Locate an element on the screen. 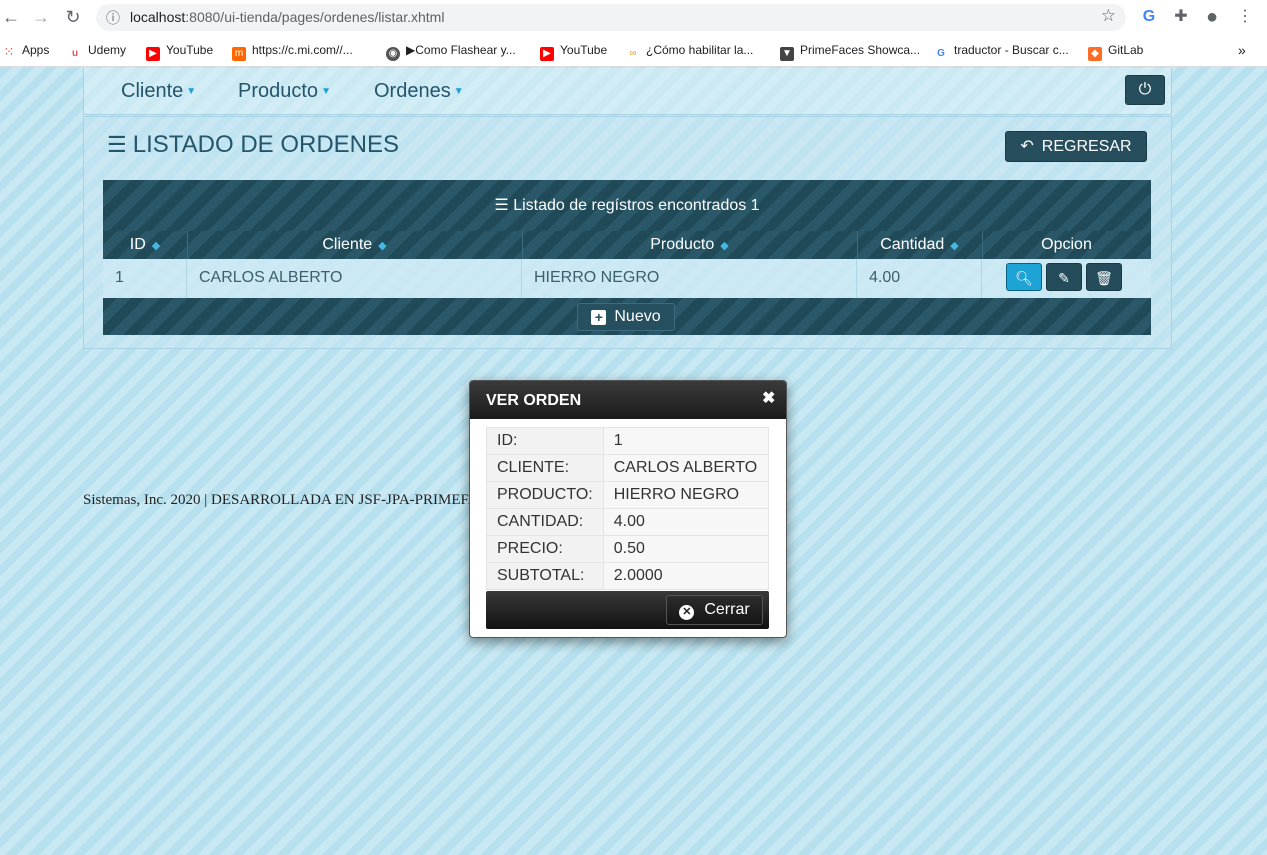 The width and height of the screenshot is (1267, 855). column-cantidad: Cantidad ◆ is located at coordinates (920, 245).